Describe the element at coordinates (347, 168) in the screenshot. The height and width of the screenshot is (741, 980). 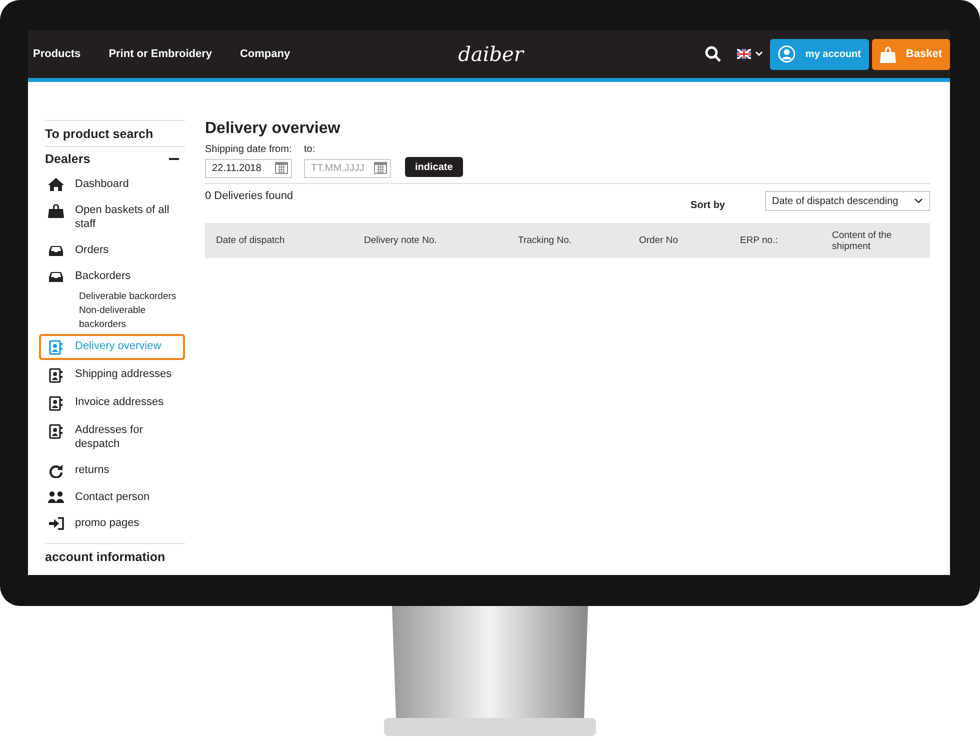
I see `date-to-field: TT.MM.JJJJ` at that location.